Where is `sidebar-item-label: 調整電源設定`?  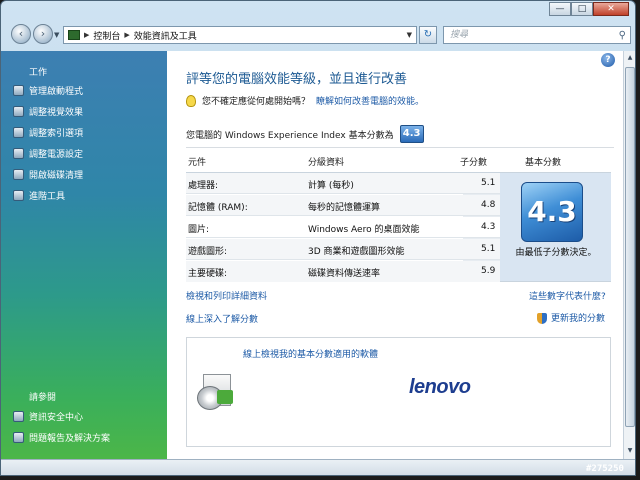
sidebar-item-label: 調整電源設定 is located at coordinates (56, 155).